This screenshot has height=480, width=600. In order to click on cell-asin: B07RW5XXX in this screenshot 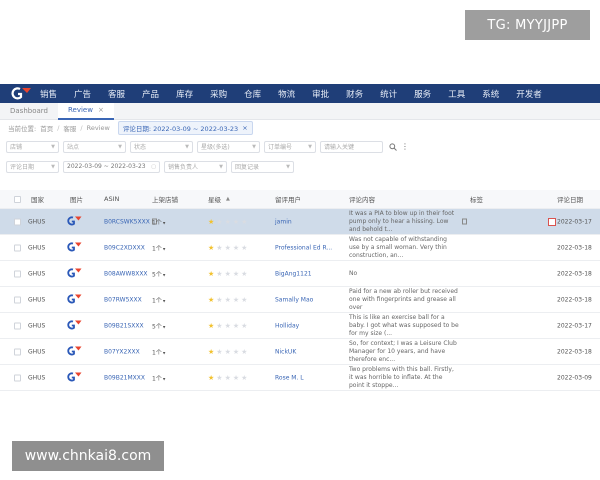, I will do `click(123, 299)`.